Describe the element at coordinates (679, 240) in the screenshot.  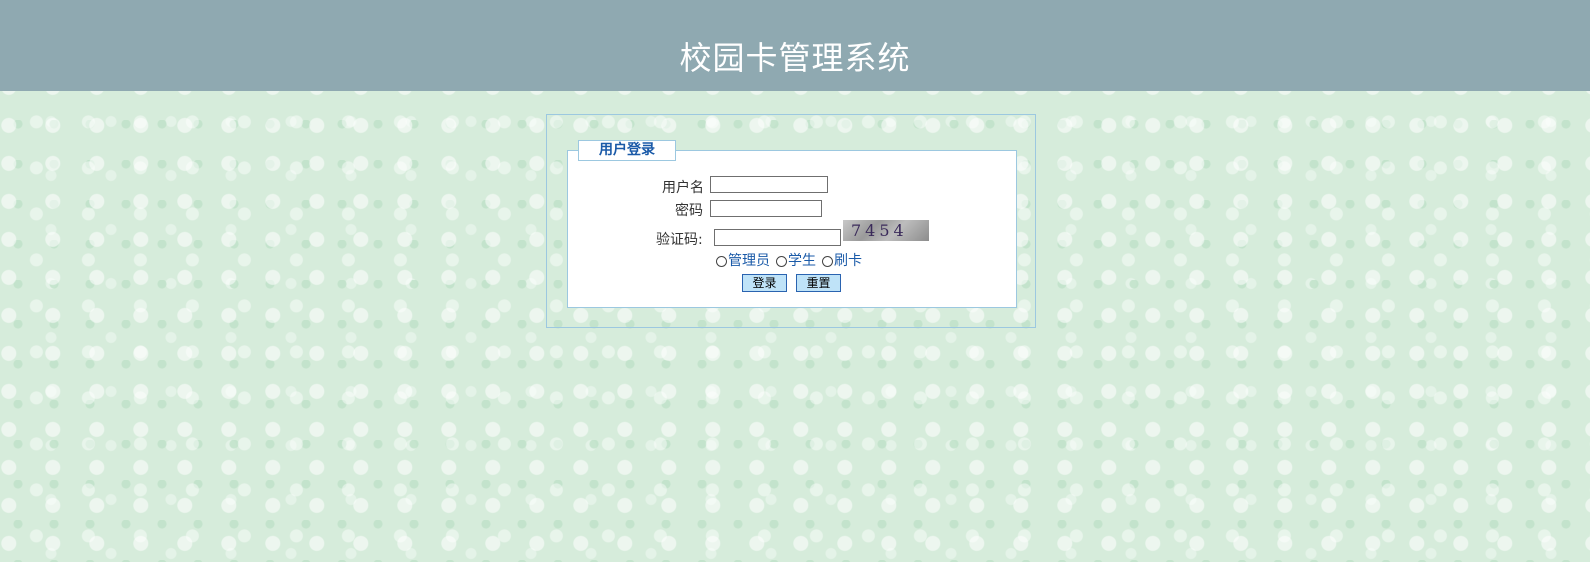
I see `captcha-label: 验证码:` at that location.